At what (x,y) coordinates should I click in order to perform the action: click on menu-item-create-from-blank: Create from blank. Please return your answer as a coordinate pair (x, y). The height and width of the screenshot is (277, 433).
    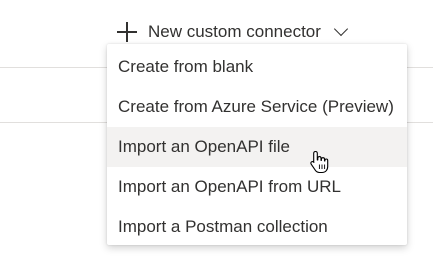
    Looking at the image, I should click on (257, 67).